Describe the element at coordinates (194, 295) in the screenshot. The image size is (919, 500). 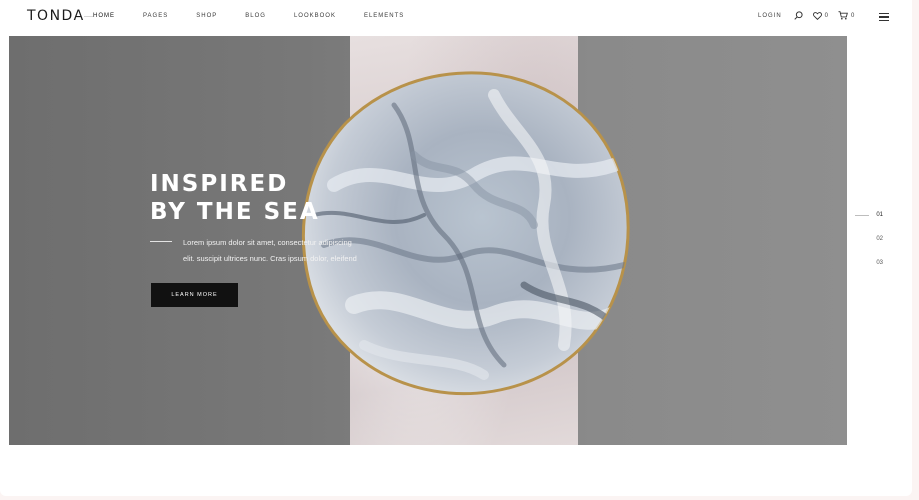
I see `learn-more-button: LEARN MORE` at that location.